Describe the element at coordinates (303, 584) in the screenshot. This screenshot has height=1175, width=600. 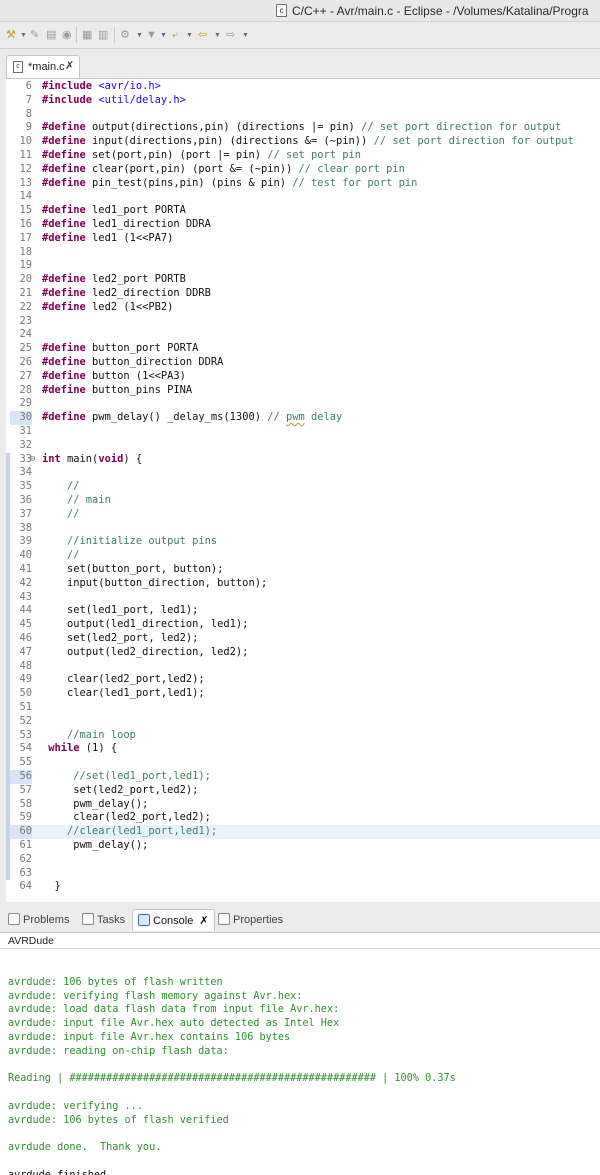
I see `code-line: 42 input(button_direction, button);` at that location.